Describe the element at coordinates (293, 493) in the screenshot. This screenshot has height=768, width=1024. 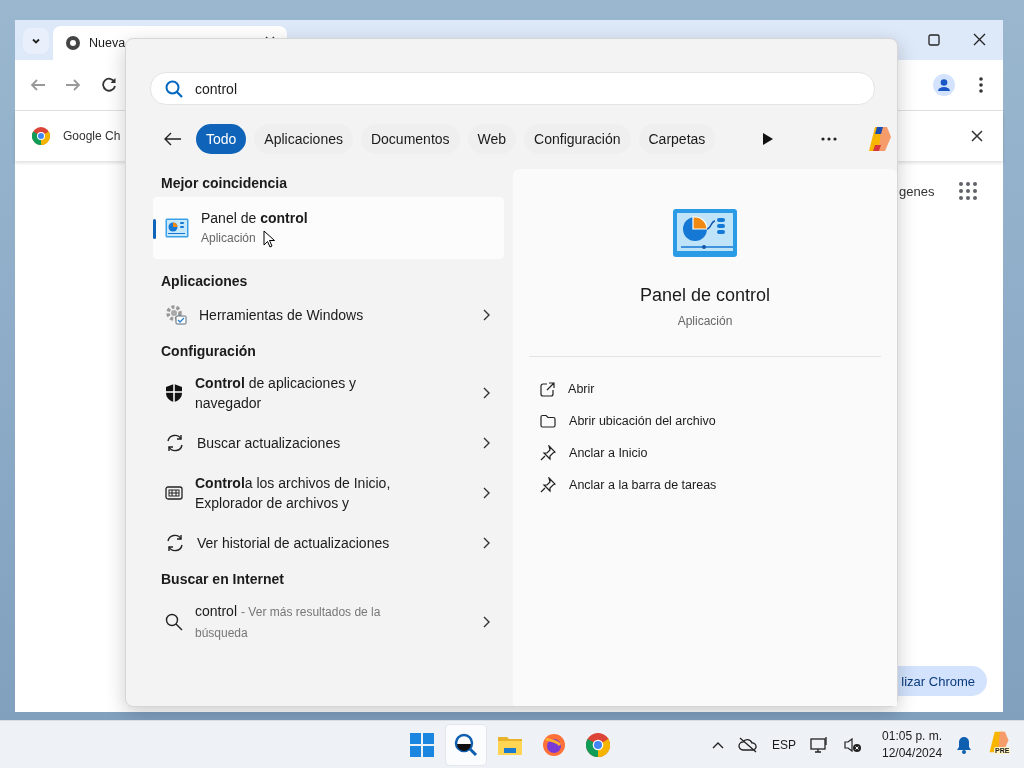
I see `result-title: Controla los archivos de Inicio, Explorador de archivos y` at that location.